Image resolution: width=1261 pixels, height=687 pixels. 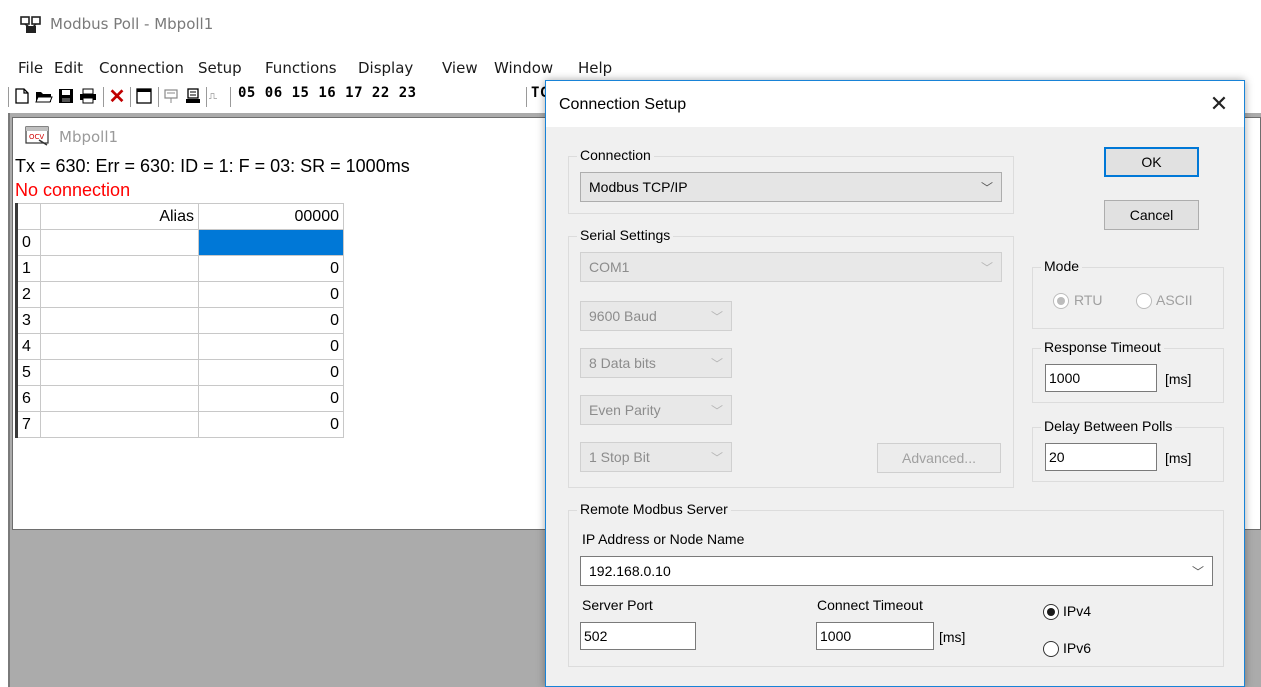 What do you see at coordinates (141, 68) in the screenshot?
I see `menu-connection: Connection` at bounding box center [141, 68].